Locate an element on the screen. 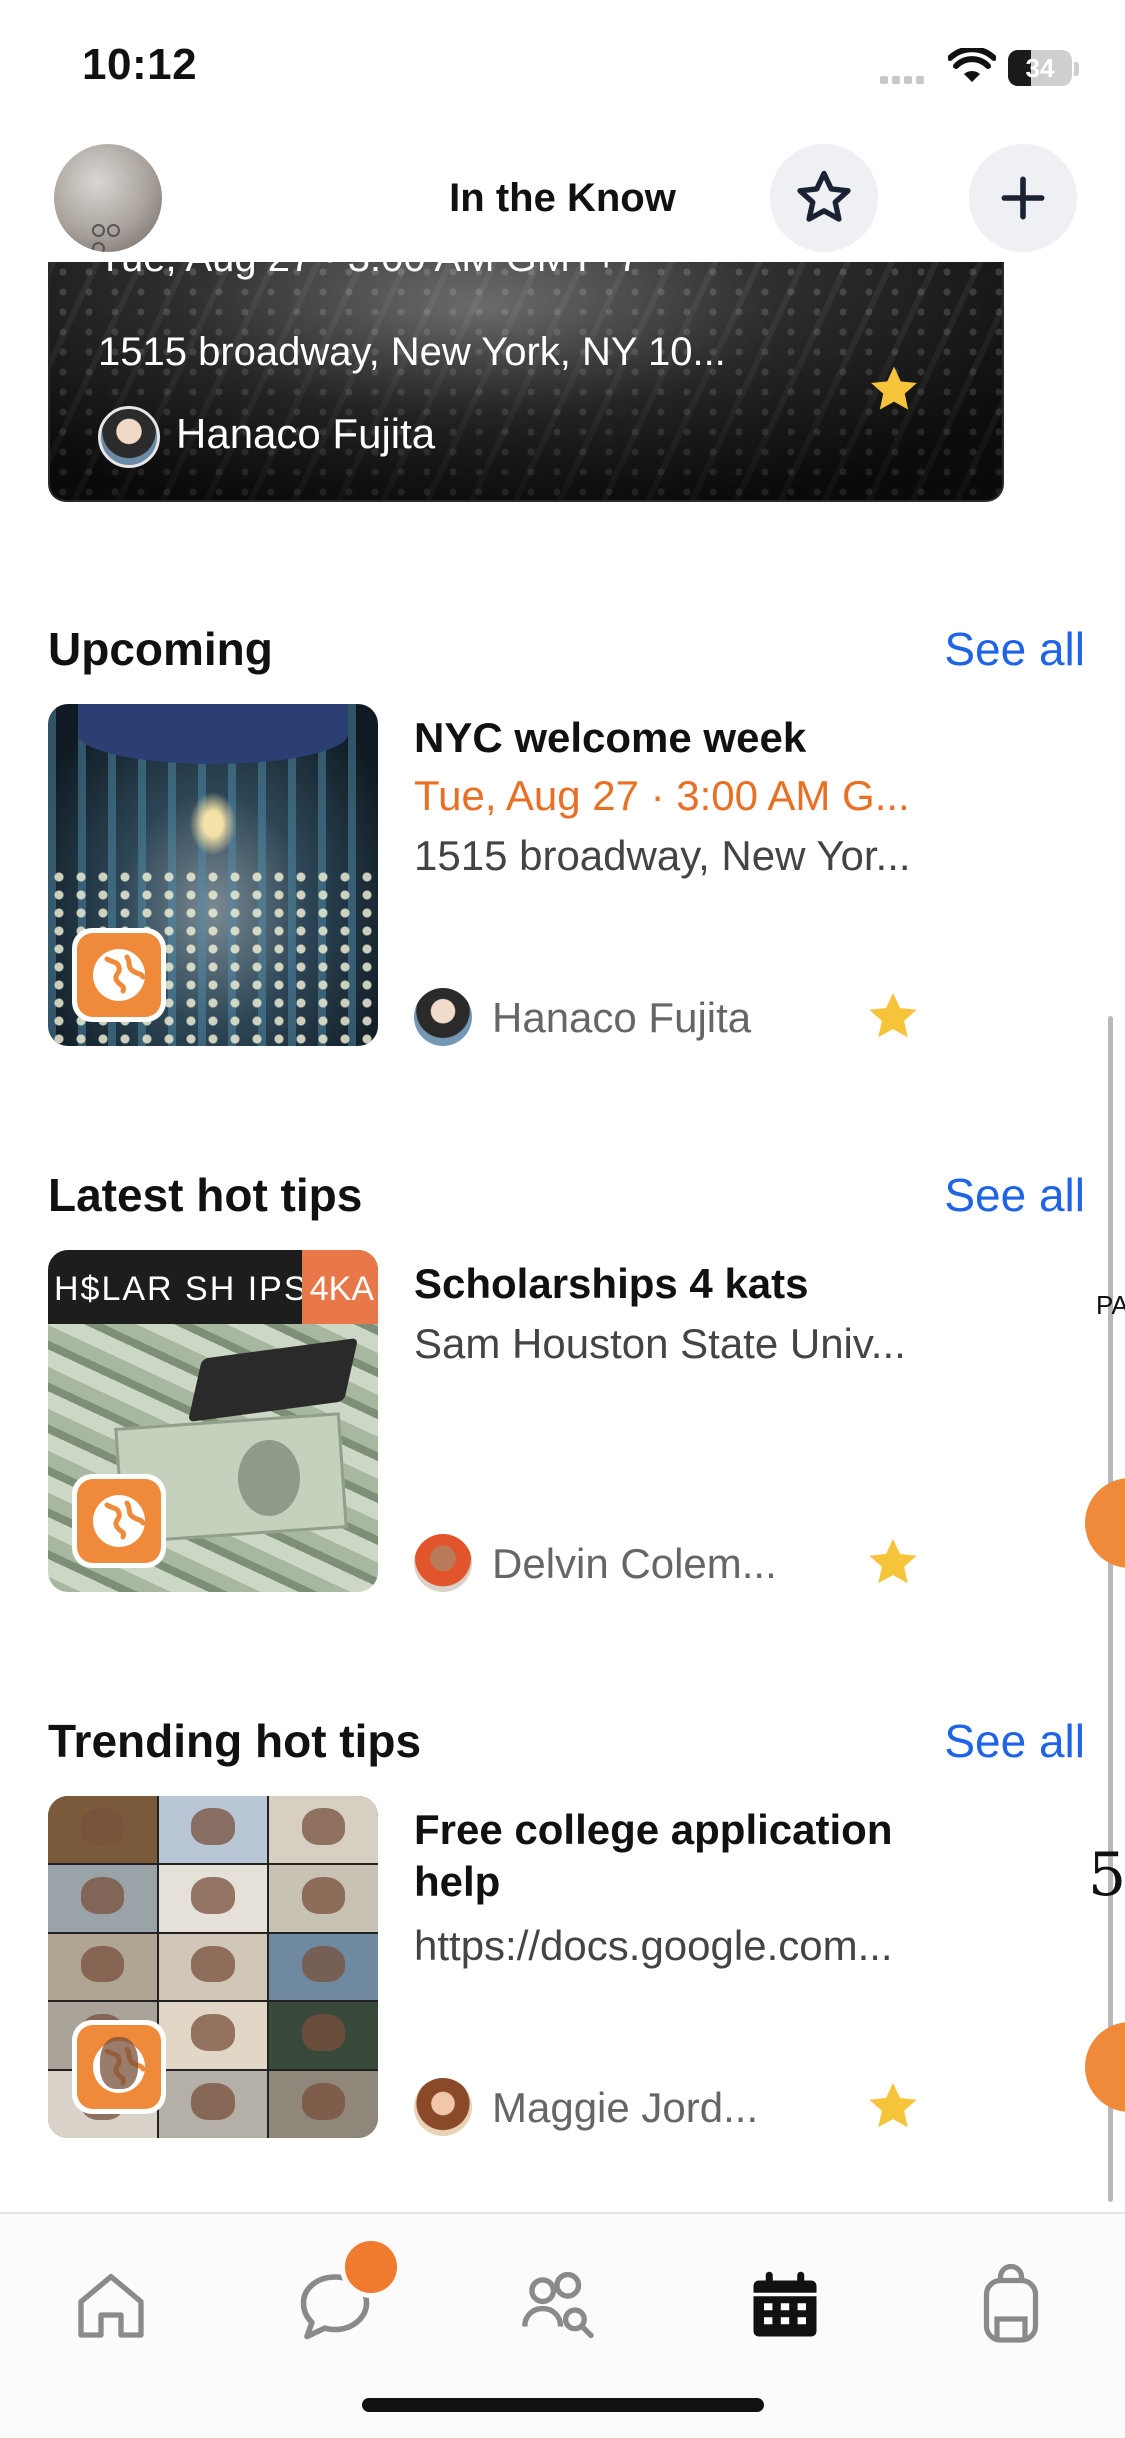 The width and height of the screenshot is (1125, 2438). featured-host-avatar is located at coordinates (129, 437).